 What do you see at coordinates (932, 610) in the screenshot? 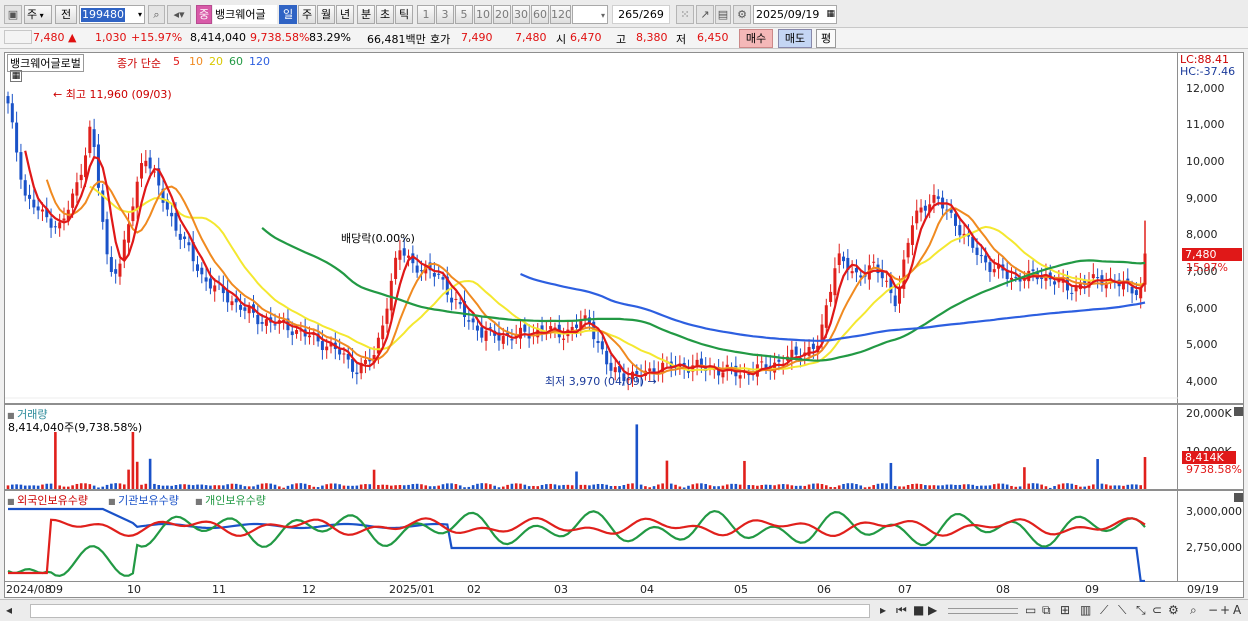
I see `play-icon: ▶` at bounding box center [932, 610].